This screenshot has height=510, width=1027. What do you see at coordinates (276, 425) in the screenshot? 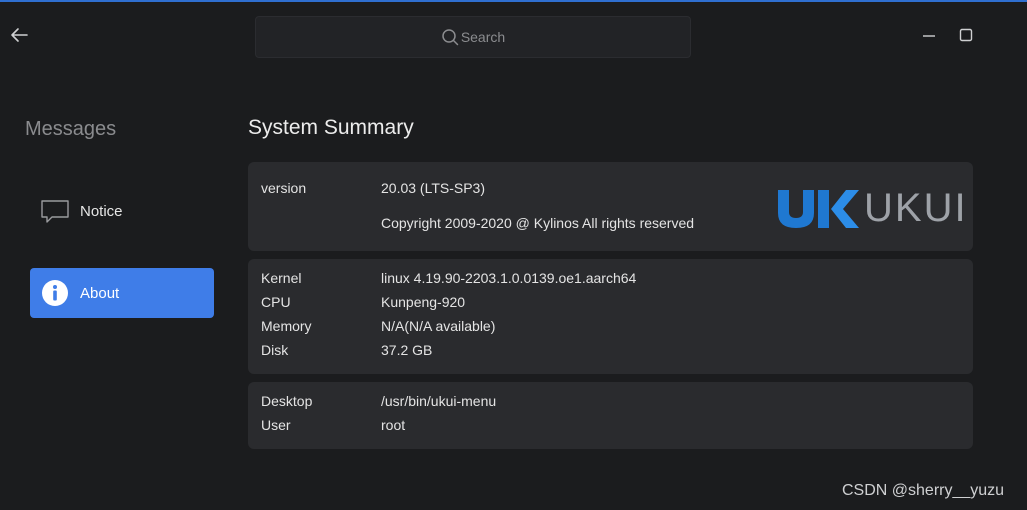
I see `info-key: User` at bounding box center [276, 425].